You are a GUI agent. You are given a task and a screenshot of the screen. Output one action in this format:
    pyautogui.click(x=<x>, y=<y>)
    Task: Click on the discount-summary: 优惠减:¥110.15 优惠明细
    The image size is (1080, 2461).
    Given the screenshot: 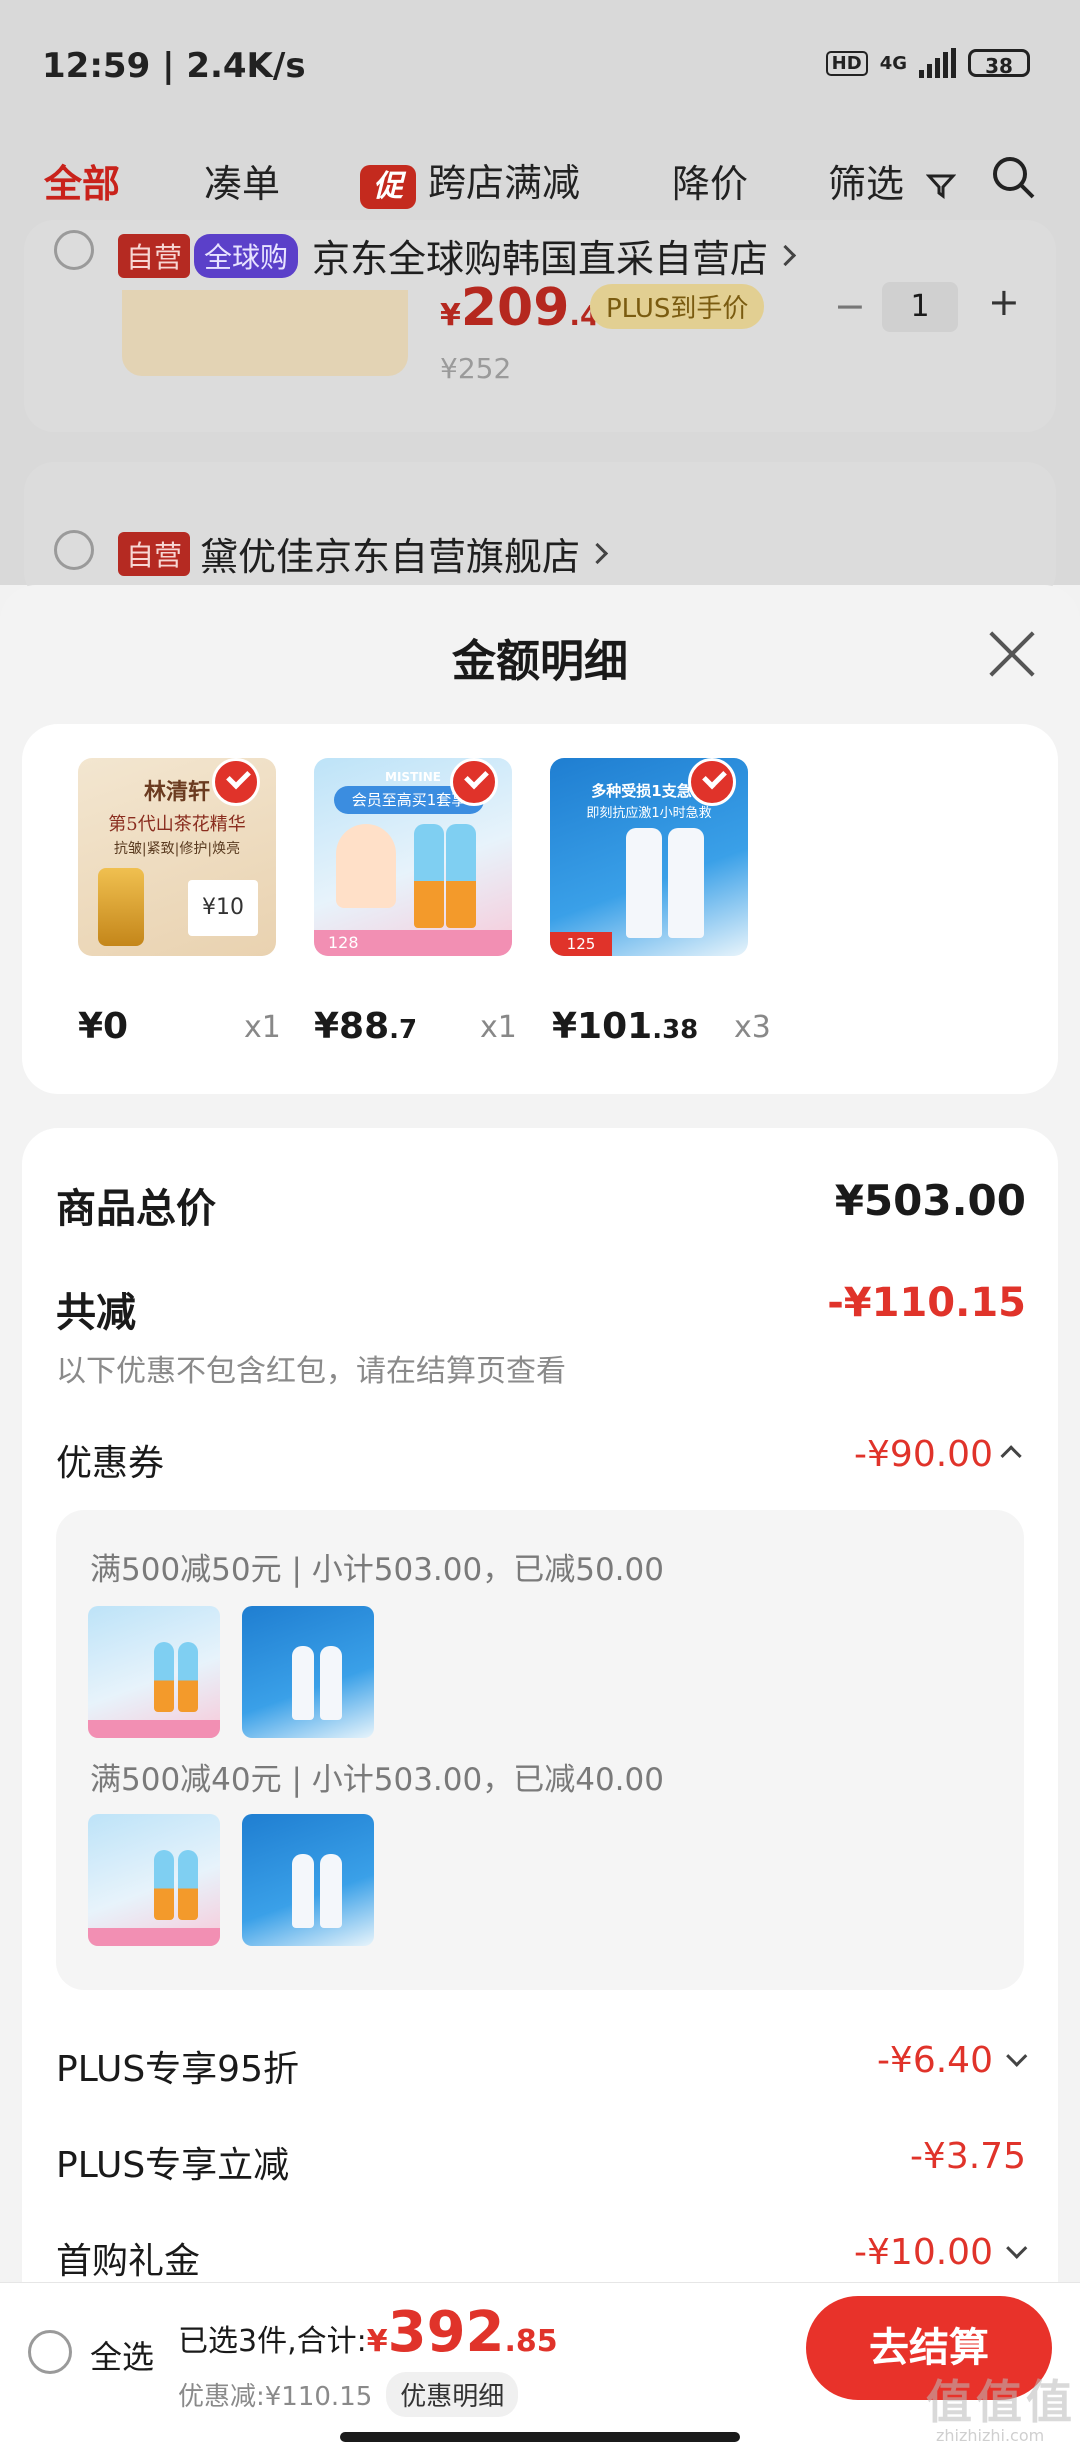 What is the action you would take?
    pyautogui.click(x=348, y=2394)
    